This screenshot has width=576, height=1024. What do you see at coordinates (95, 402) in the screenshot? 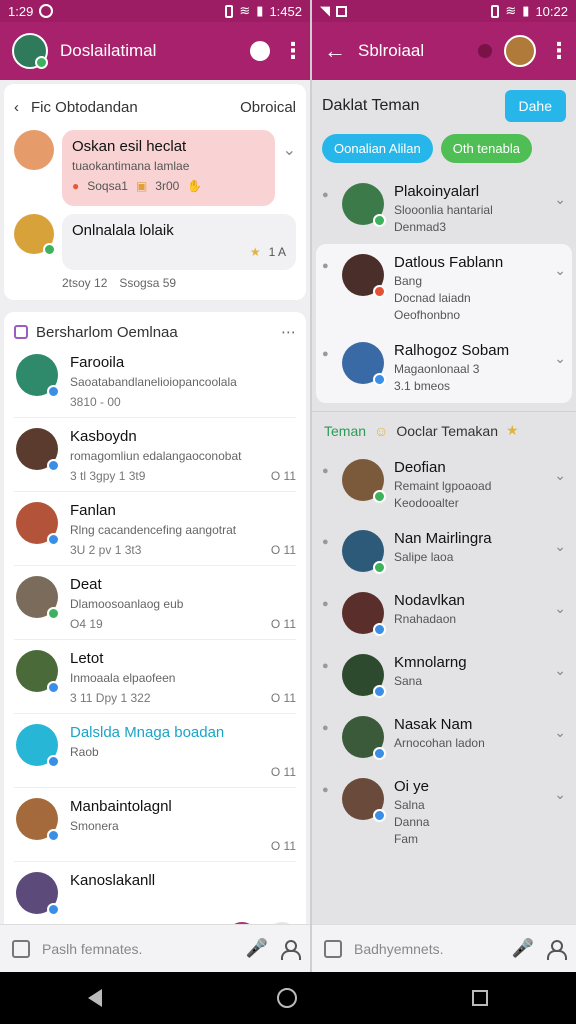
I see `contact-date: 3810 - 00` at bounding box center [95, 402].